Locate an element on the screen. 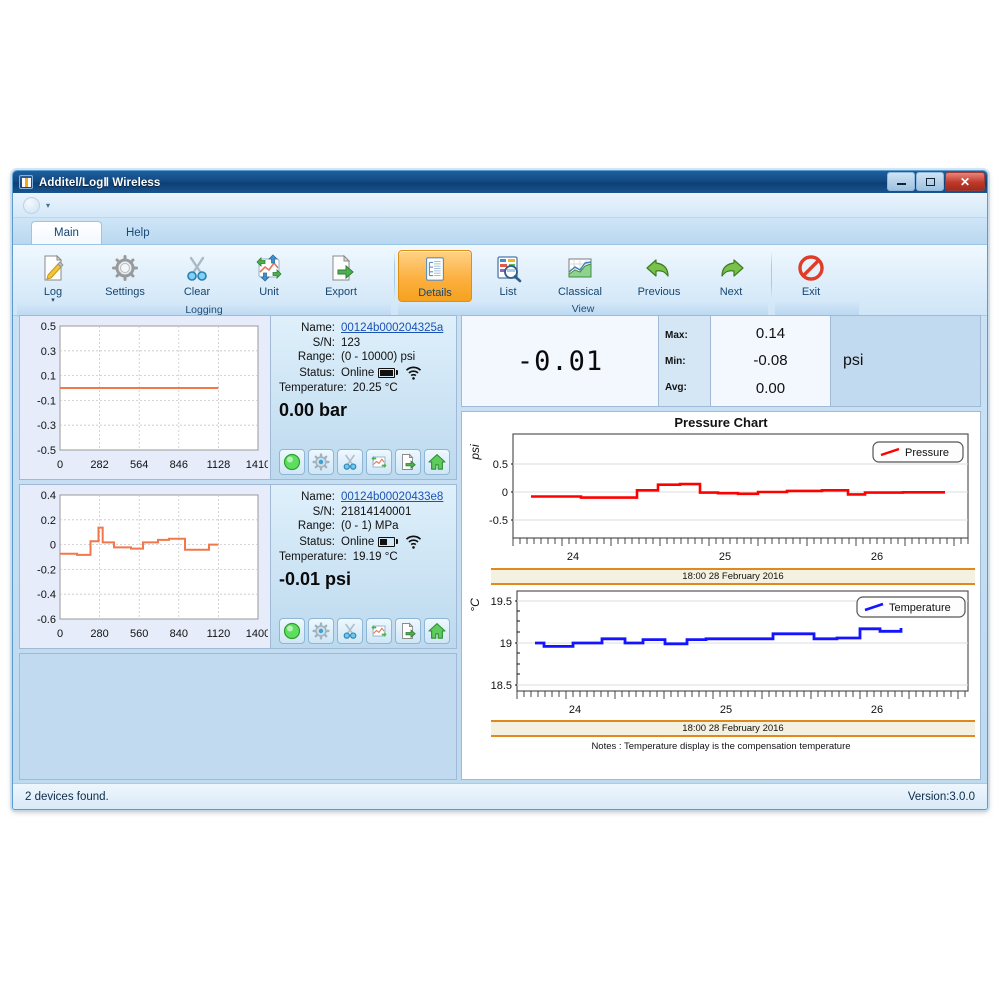 The image size is (1000, 1000). svg-text: 19.5 is located at coordinates (501, 602).